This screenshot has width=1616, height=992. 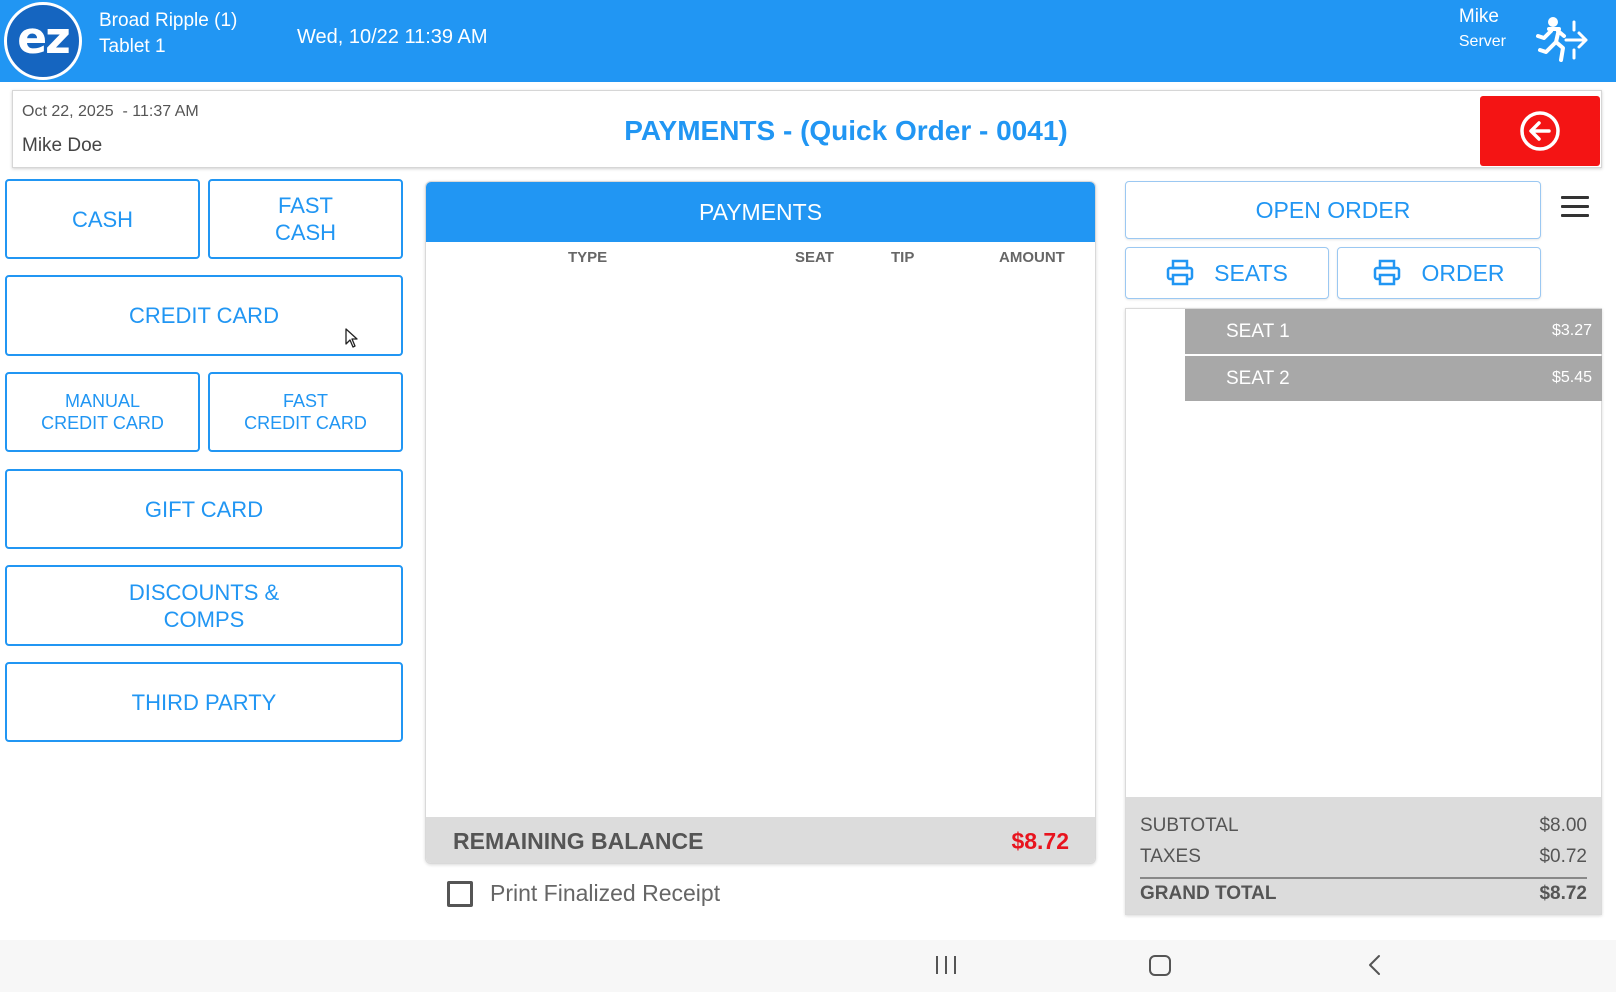 I want to click on back-nav-icon, so click(x=1376, y=965).